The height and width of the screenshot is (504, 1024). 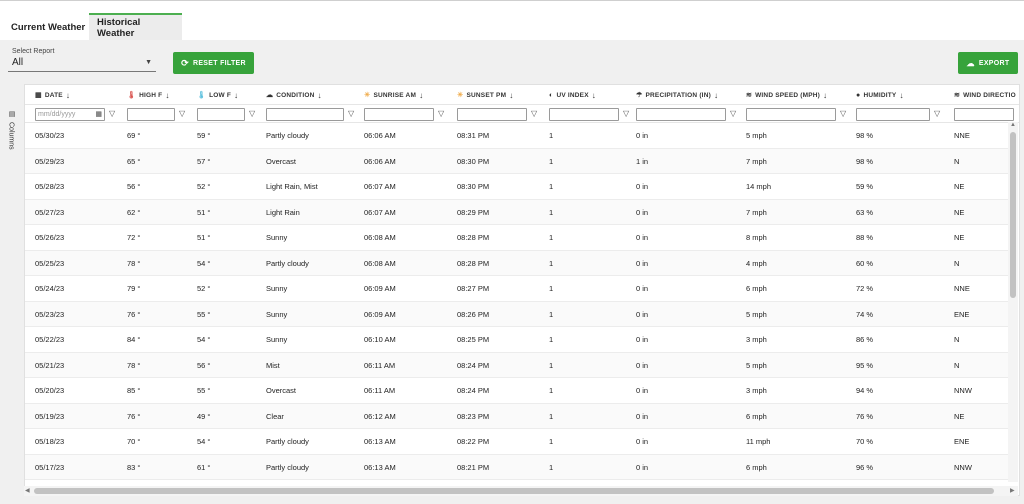 I want to click on table-cell: 06:09 AM, so click(x=380, y=289).